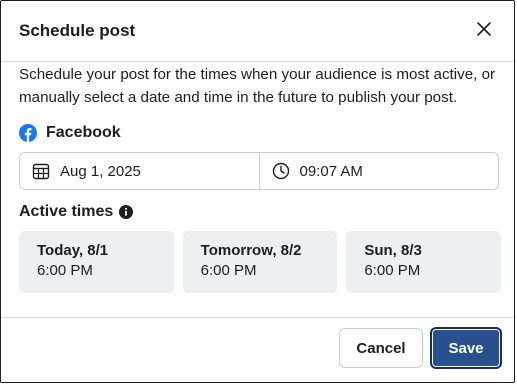 This screenshot has width=517, height=385. What do you see at coordinates (28, 133) in the screenshot?
I see `facebook-icon` at bounding box center [28, 133].